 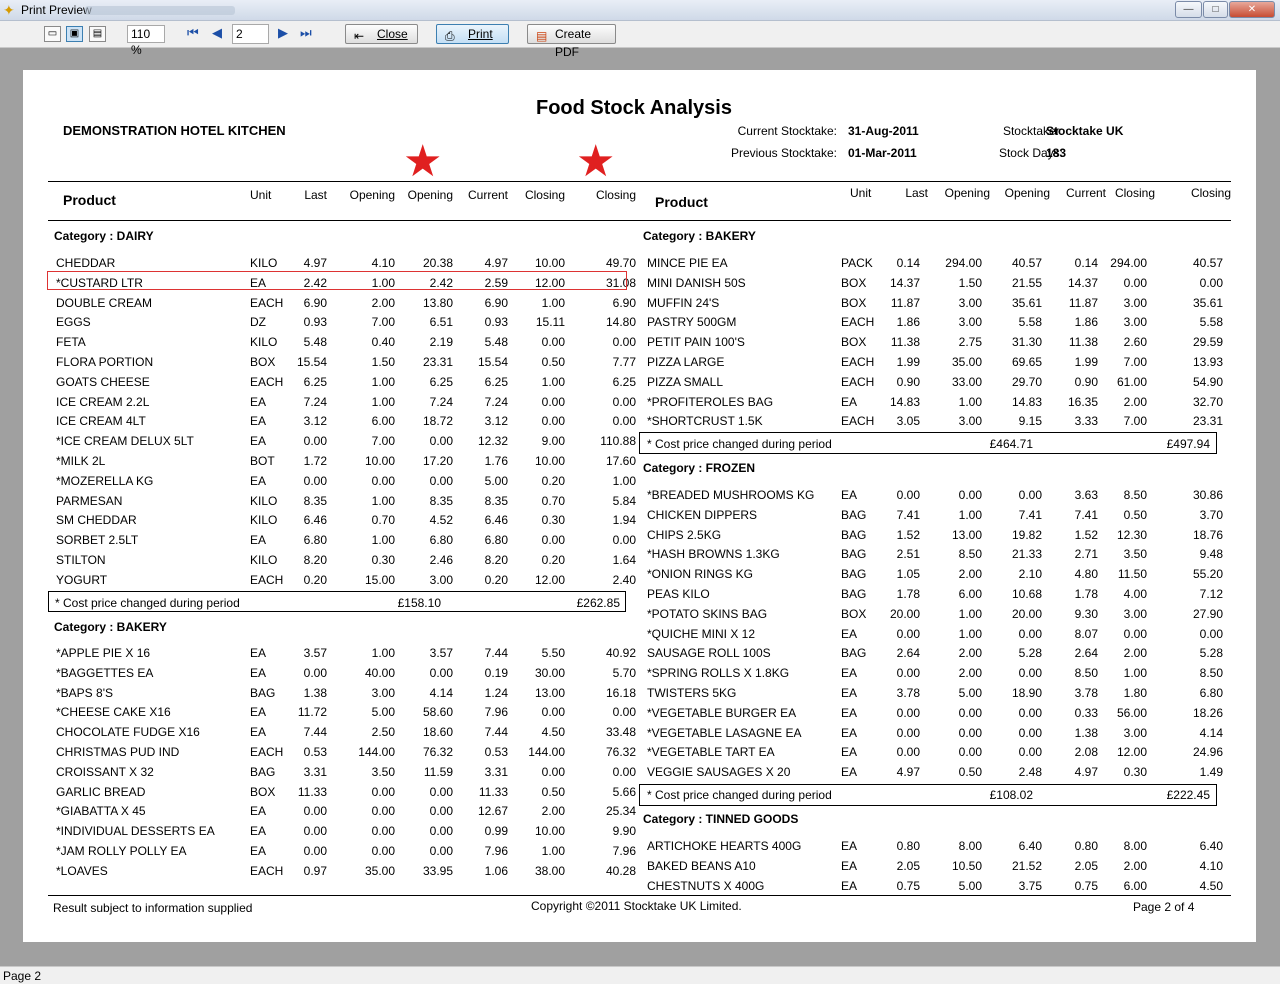 I want to click on left-row-cell: 5.50, so click(x=553, y=653).